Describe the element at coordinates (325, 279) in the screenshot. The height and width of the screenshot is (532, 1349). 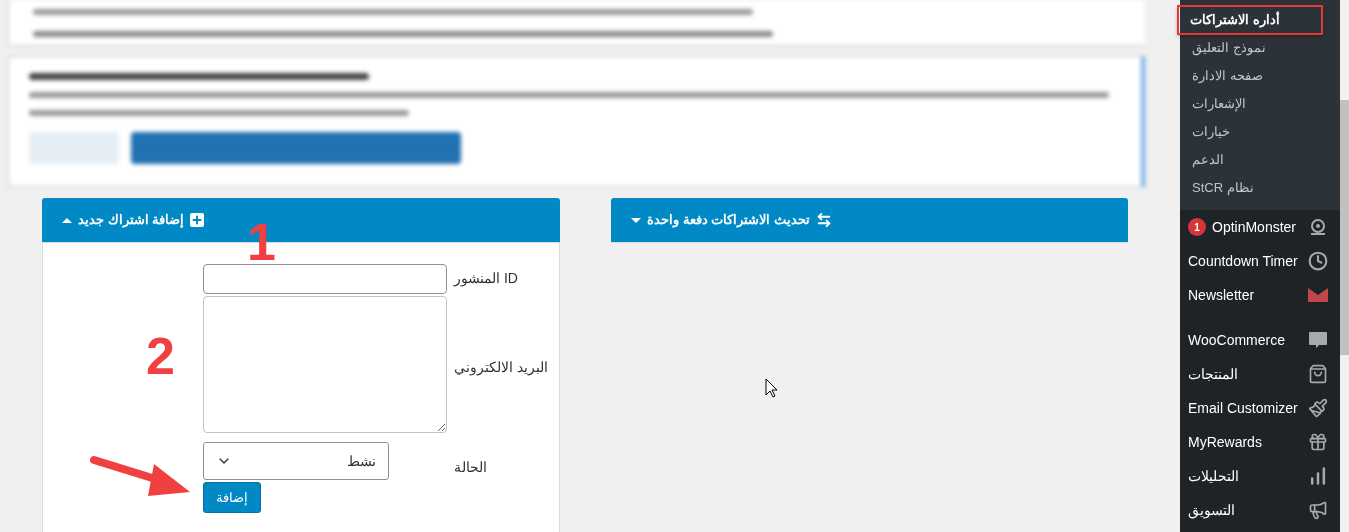
I see `post-id-field` at that location.